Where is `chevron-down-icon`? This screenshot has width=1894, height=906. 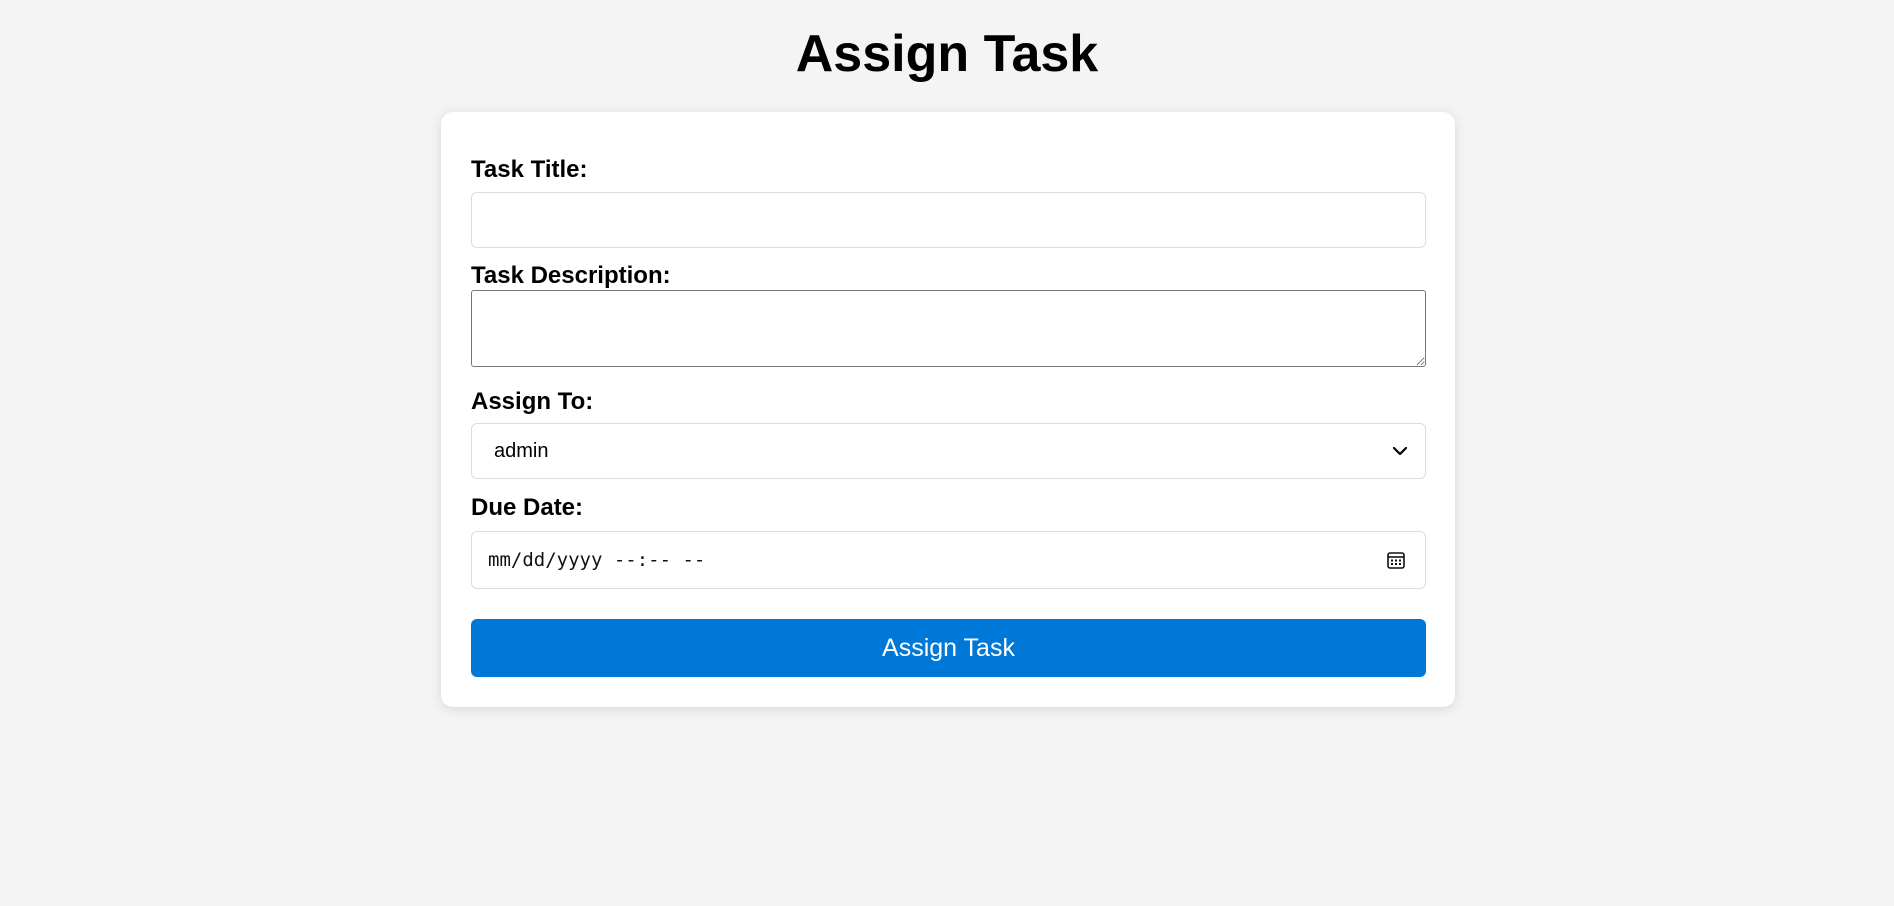 chevron-down-icon is located at coordinates (1400, 451).